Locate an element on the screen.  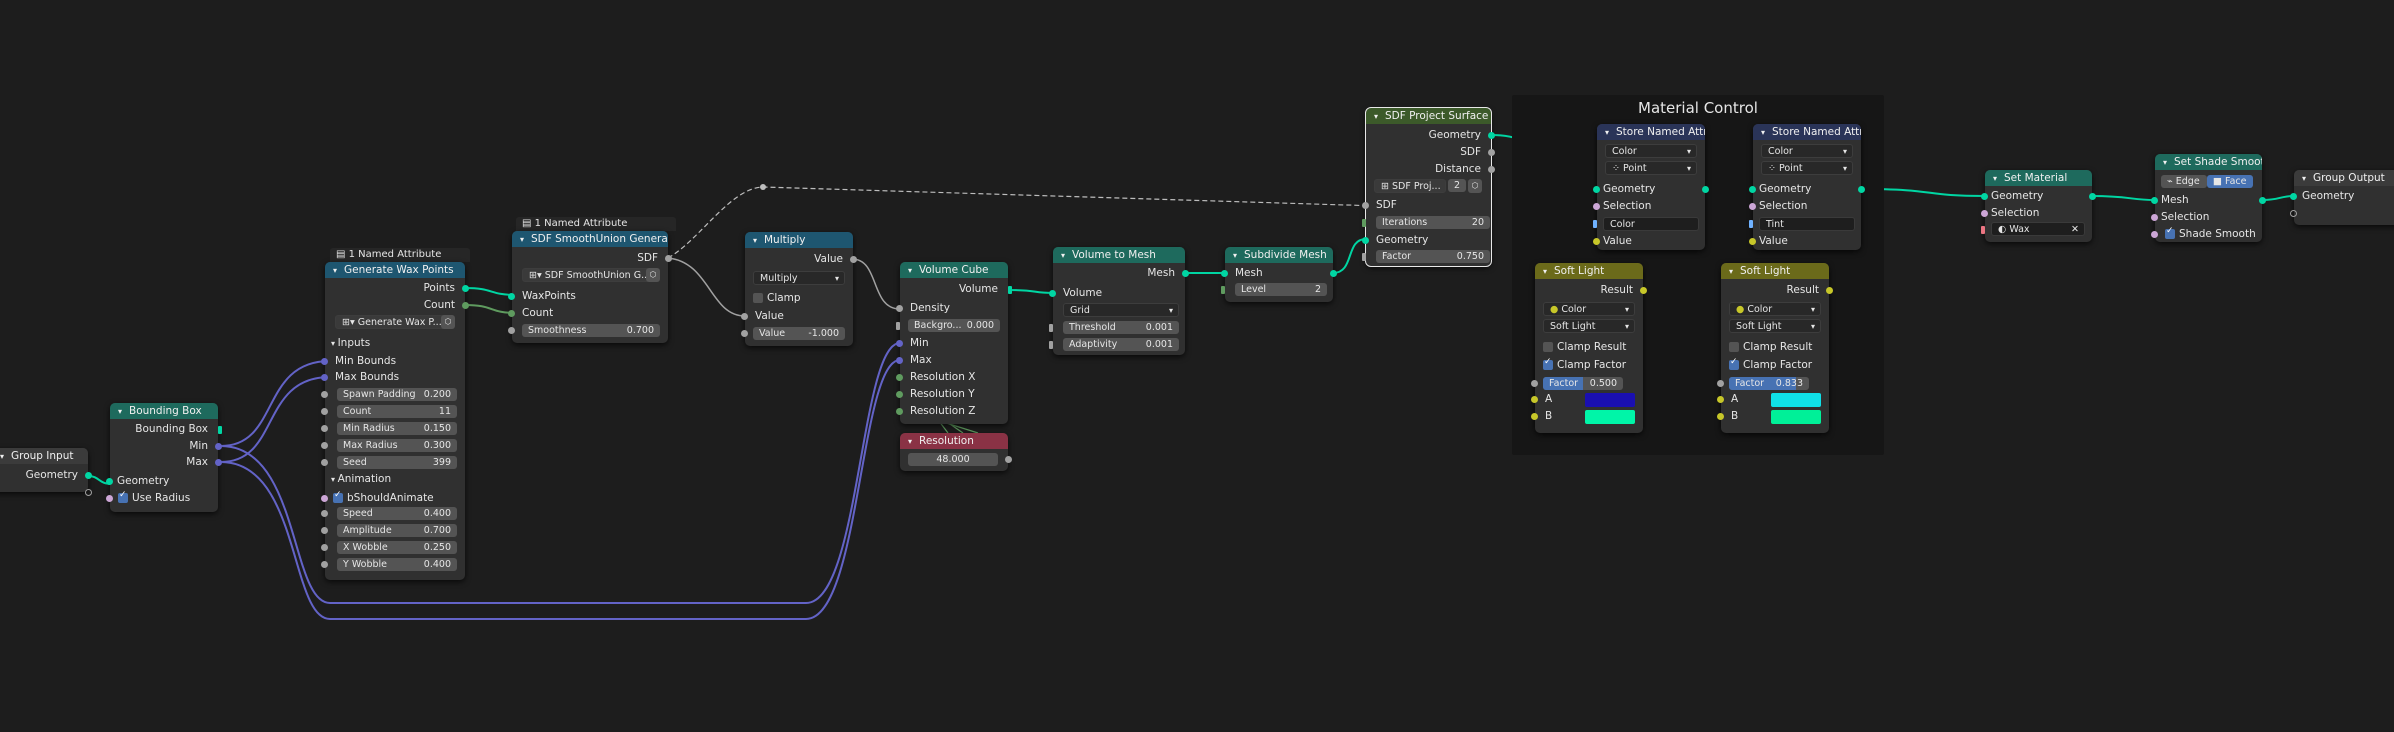
param-field: Speed 0.400 is located at coordinates (397, 513).